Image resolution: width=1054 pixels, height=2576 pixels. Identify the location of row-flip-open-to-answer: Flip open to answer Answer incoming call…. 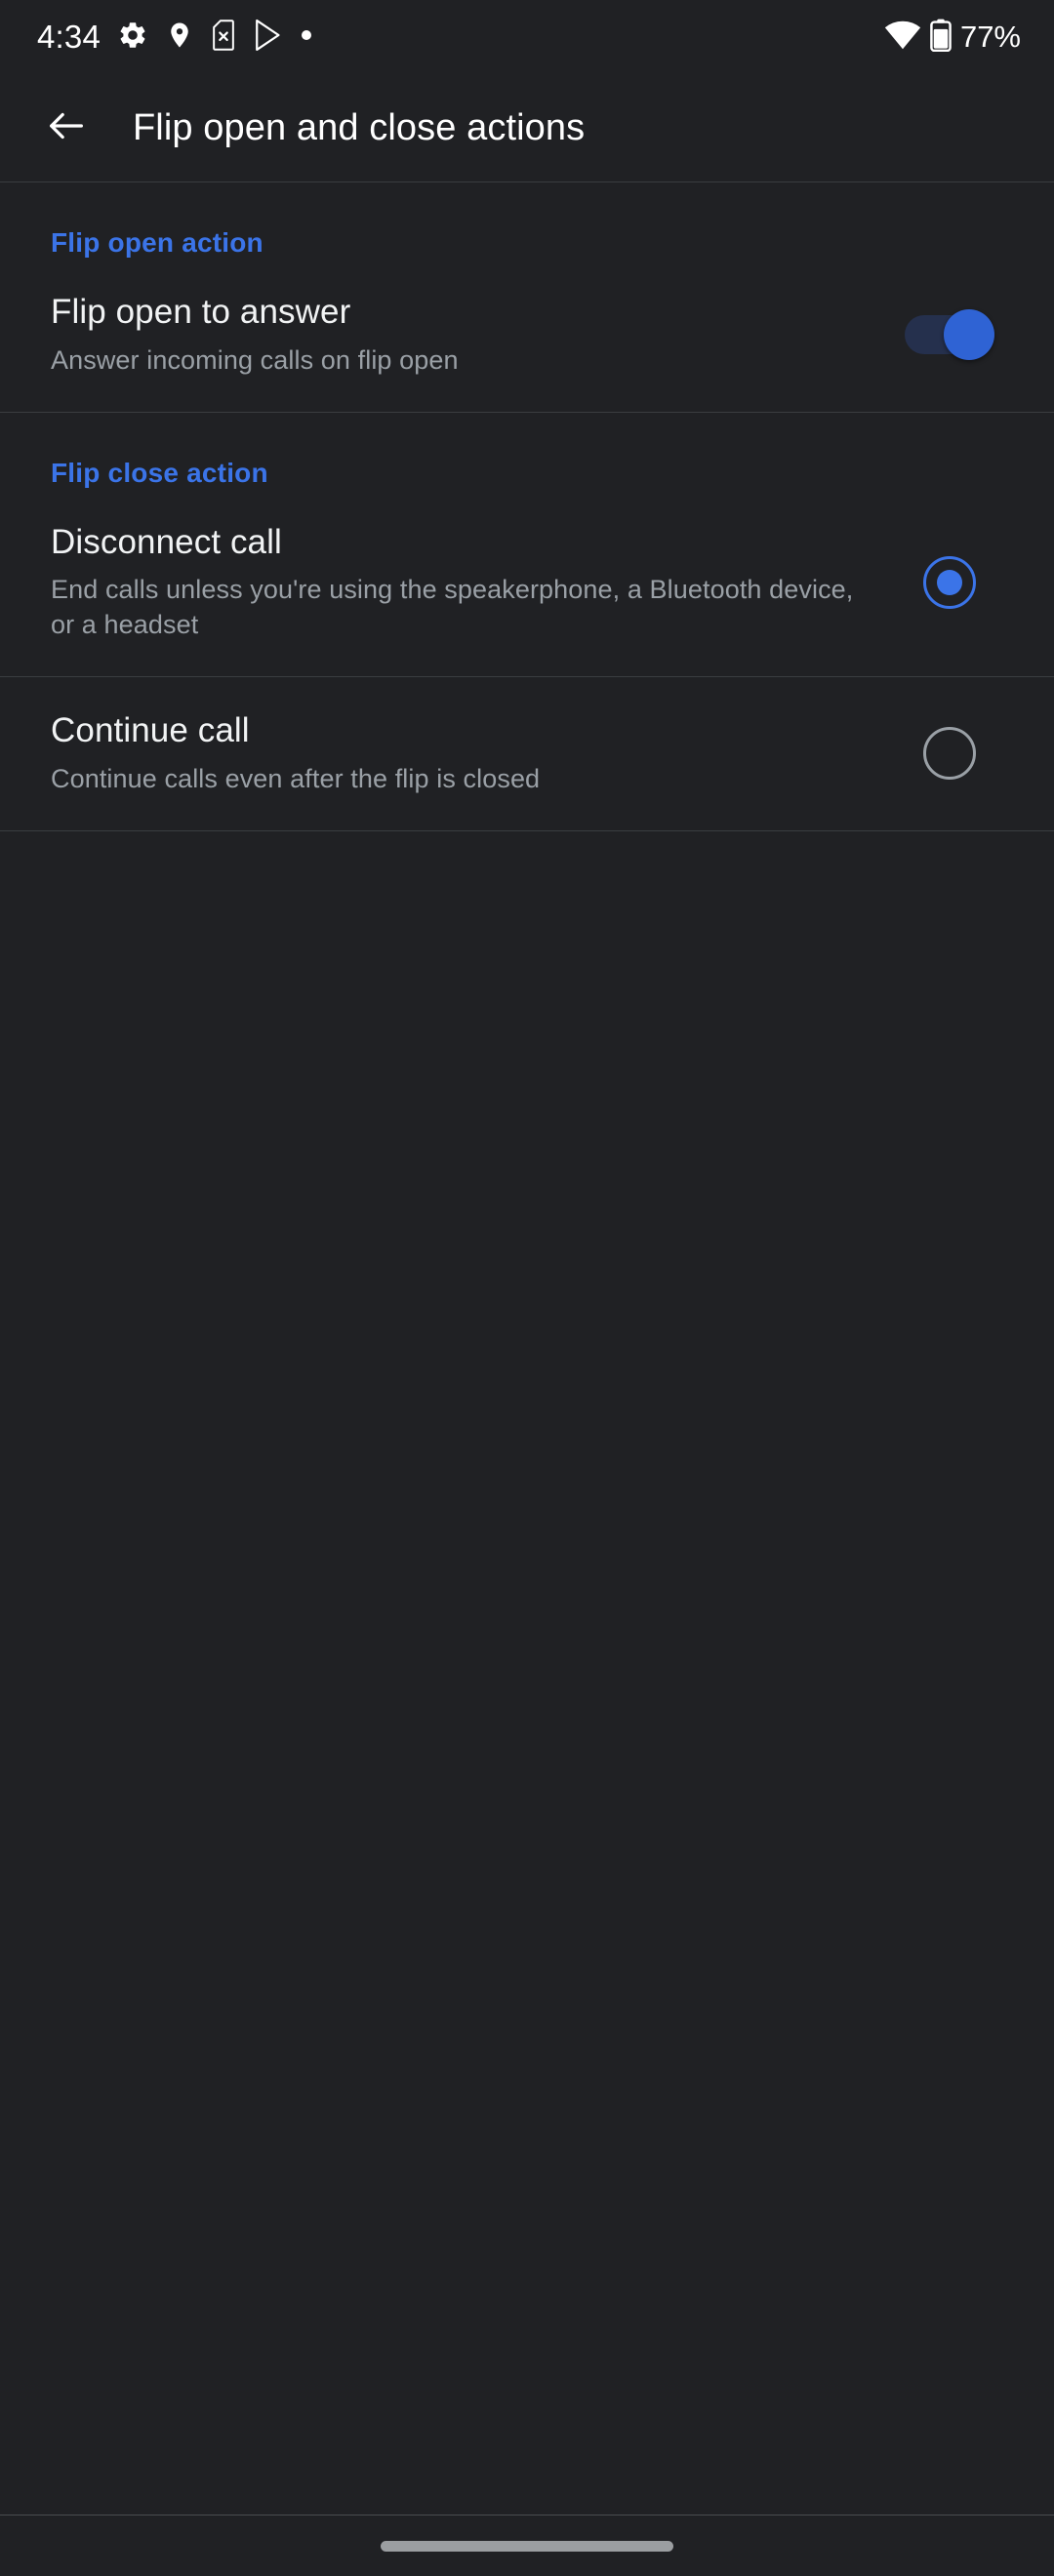
(527, 346).